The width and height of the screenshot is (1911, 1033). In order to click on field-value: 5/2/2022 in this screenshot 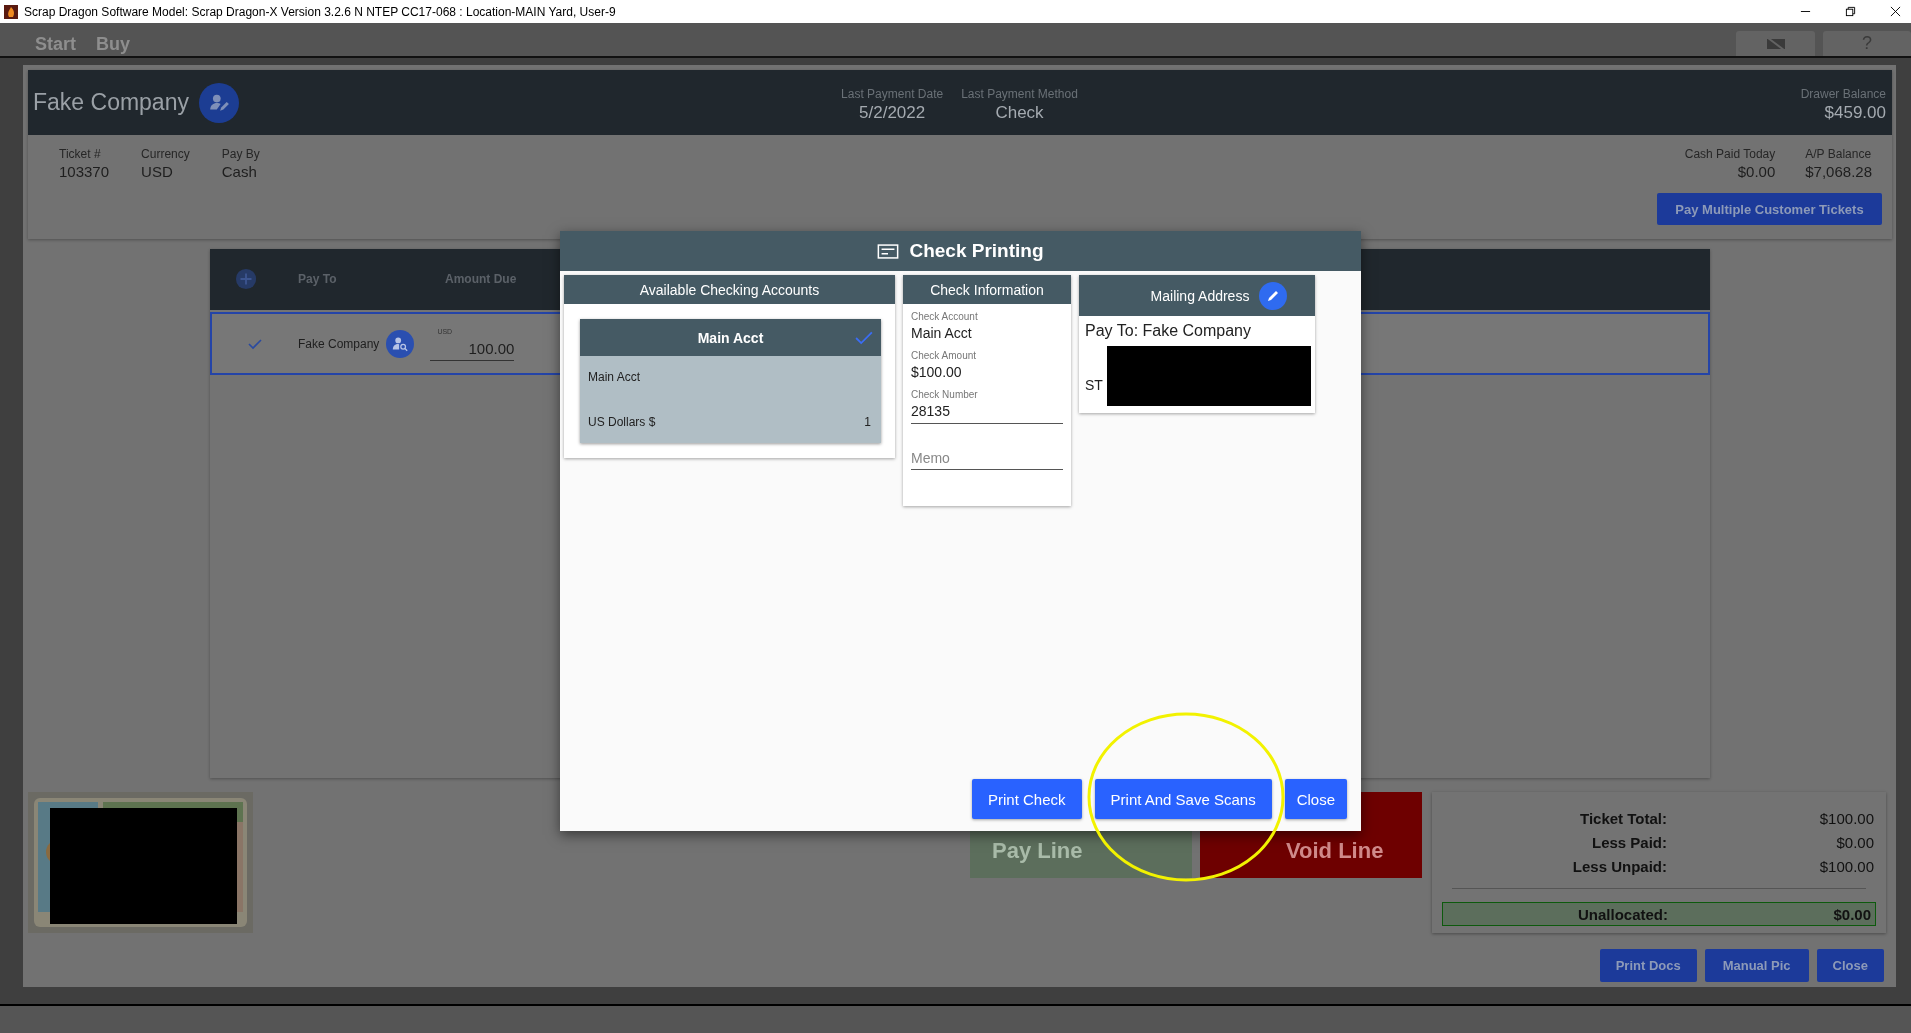, I will do `click(892, 112)`.